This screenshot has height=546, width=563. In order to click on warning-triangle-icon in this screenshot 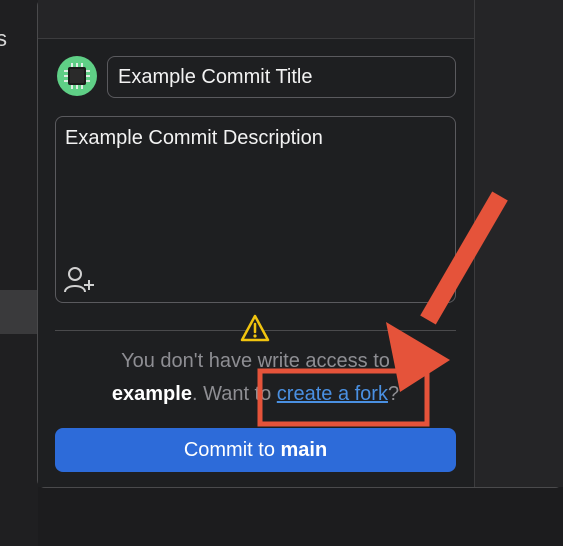, I will do `click(255, 328)`.